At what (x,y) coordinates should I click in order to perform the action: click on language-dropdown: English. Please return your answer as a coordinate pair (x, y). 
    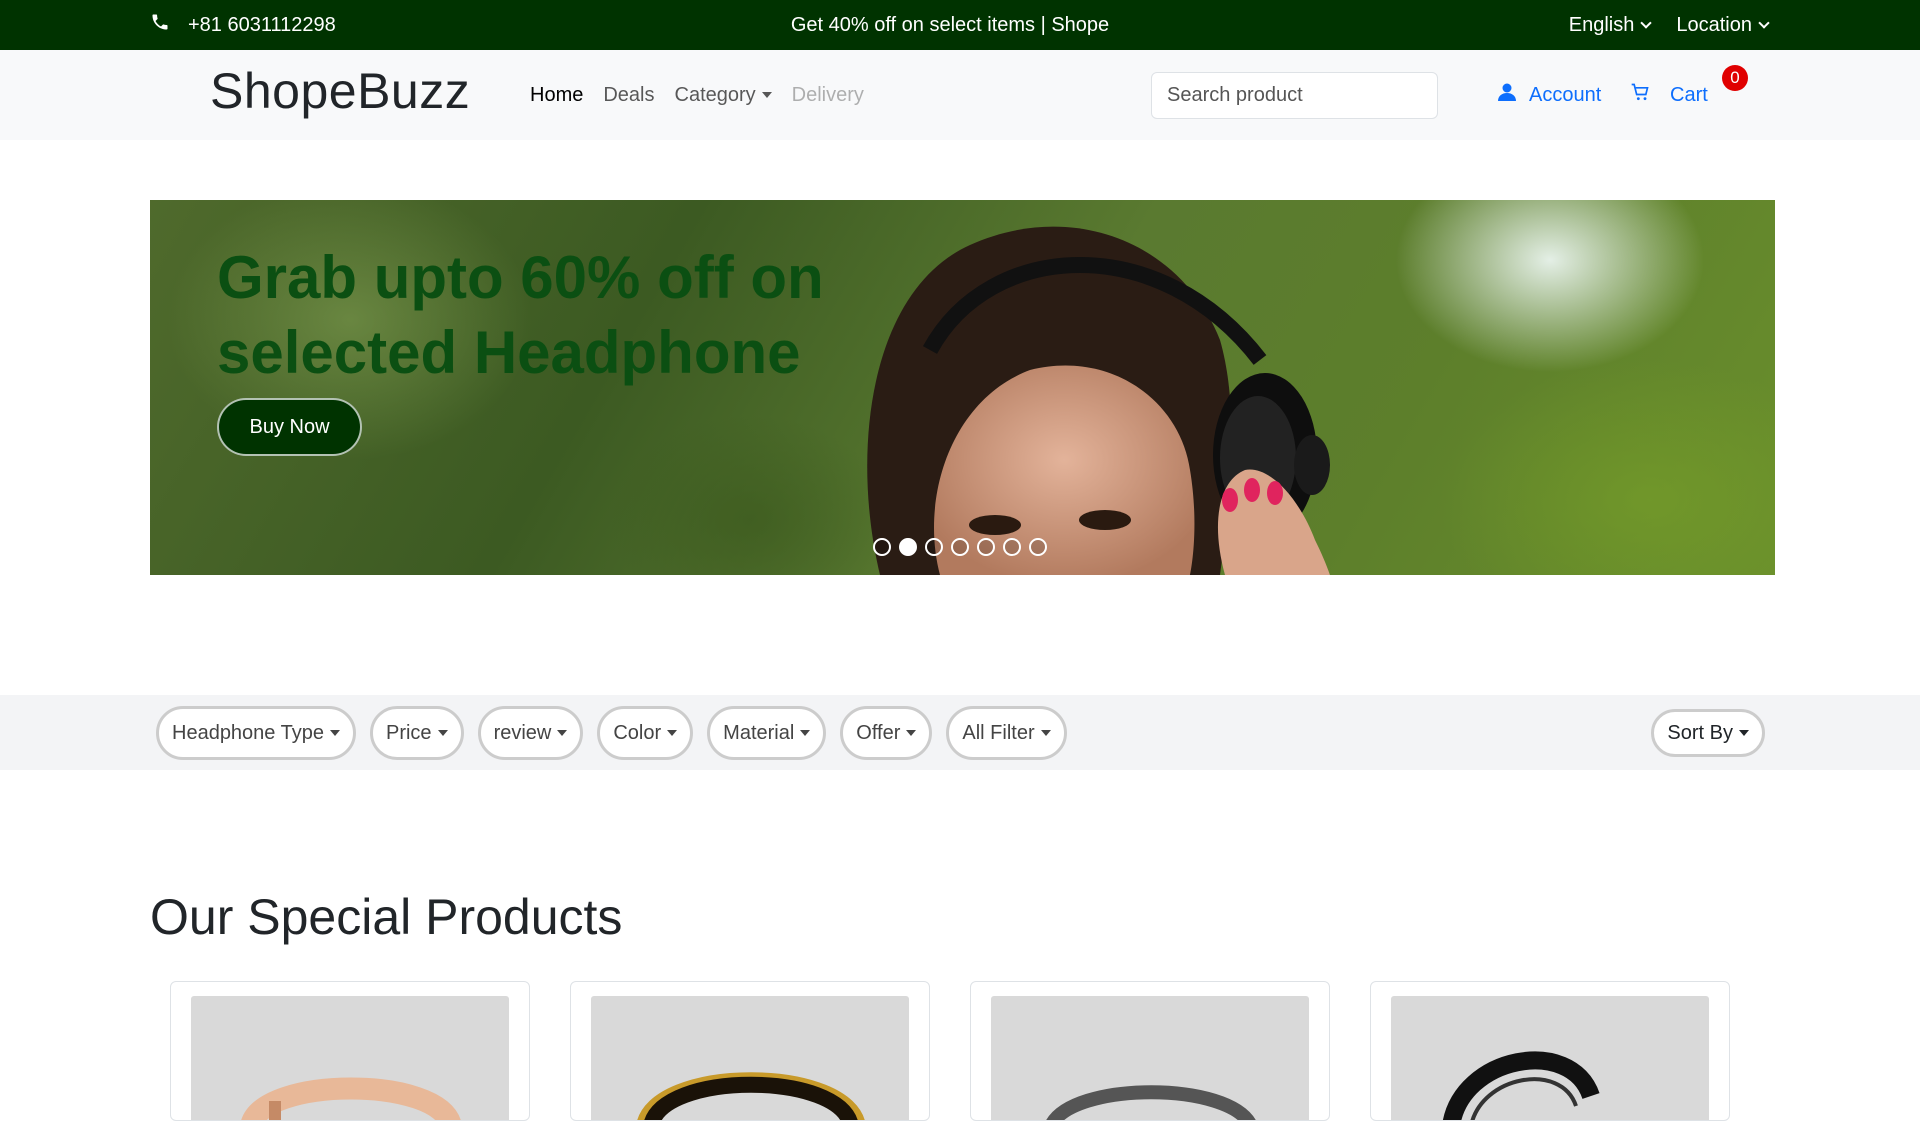
    Looking at the image, I should click on (1610, 25).